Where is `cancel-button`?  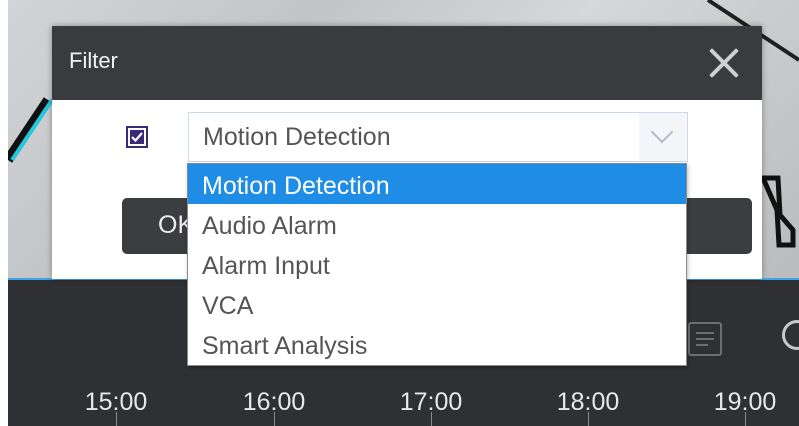 cancel-button is located at coordinates (717, 226).